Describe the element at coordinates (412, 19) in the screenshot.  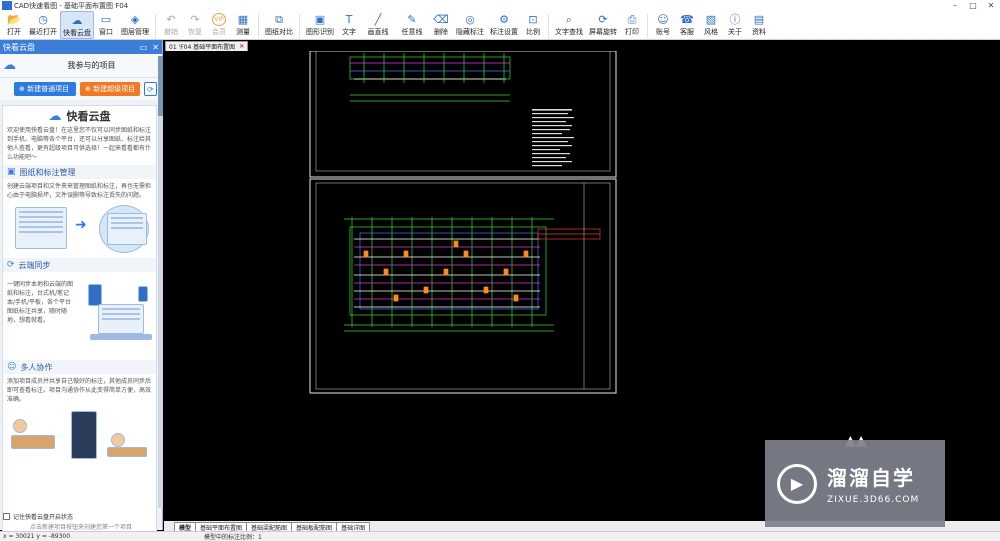
I see `pencil-icon: ✎` at that location.